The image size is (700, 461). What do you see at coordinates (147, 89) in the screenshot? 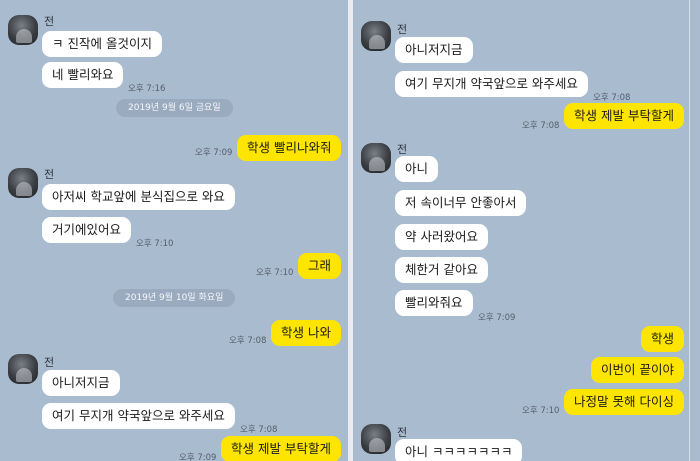
I see `message-timestamp: 오후 7:16` at bounding box center [147, 89].